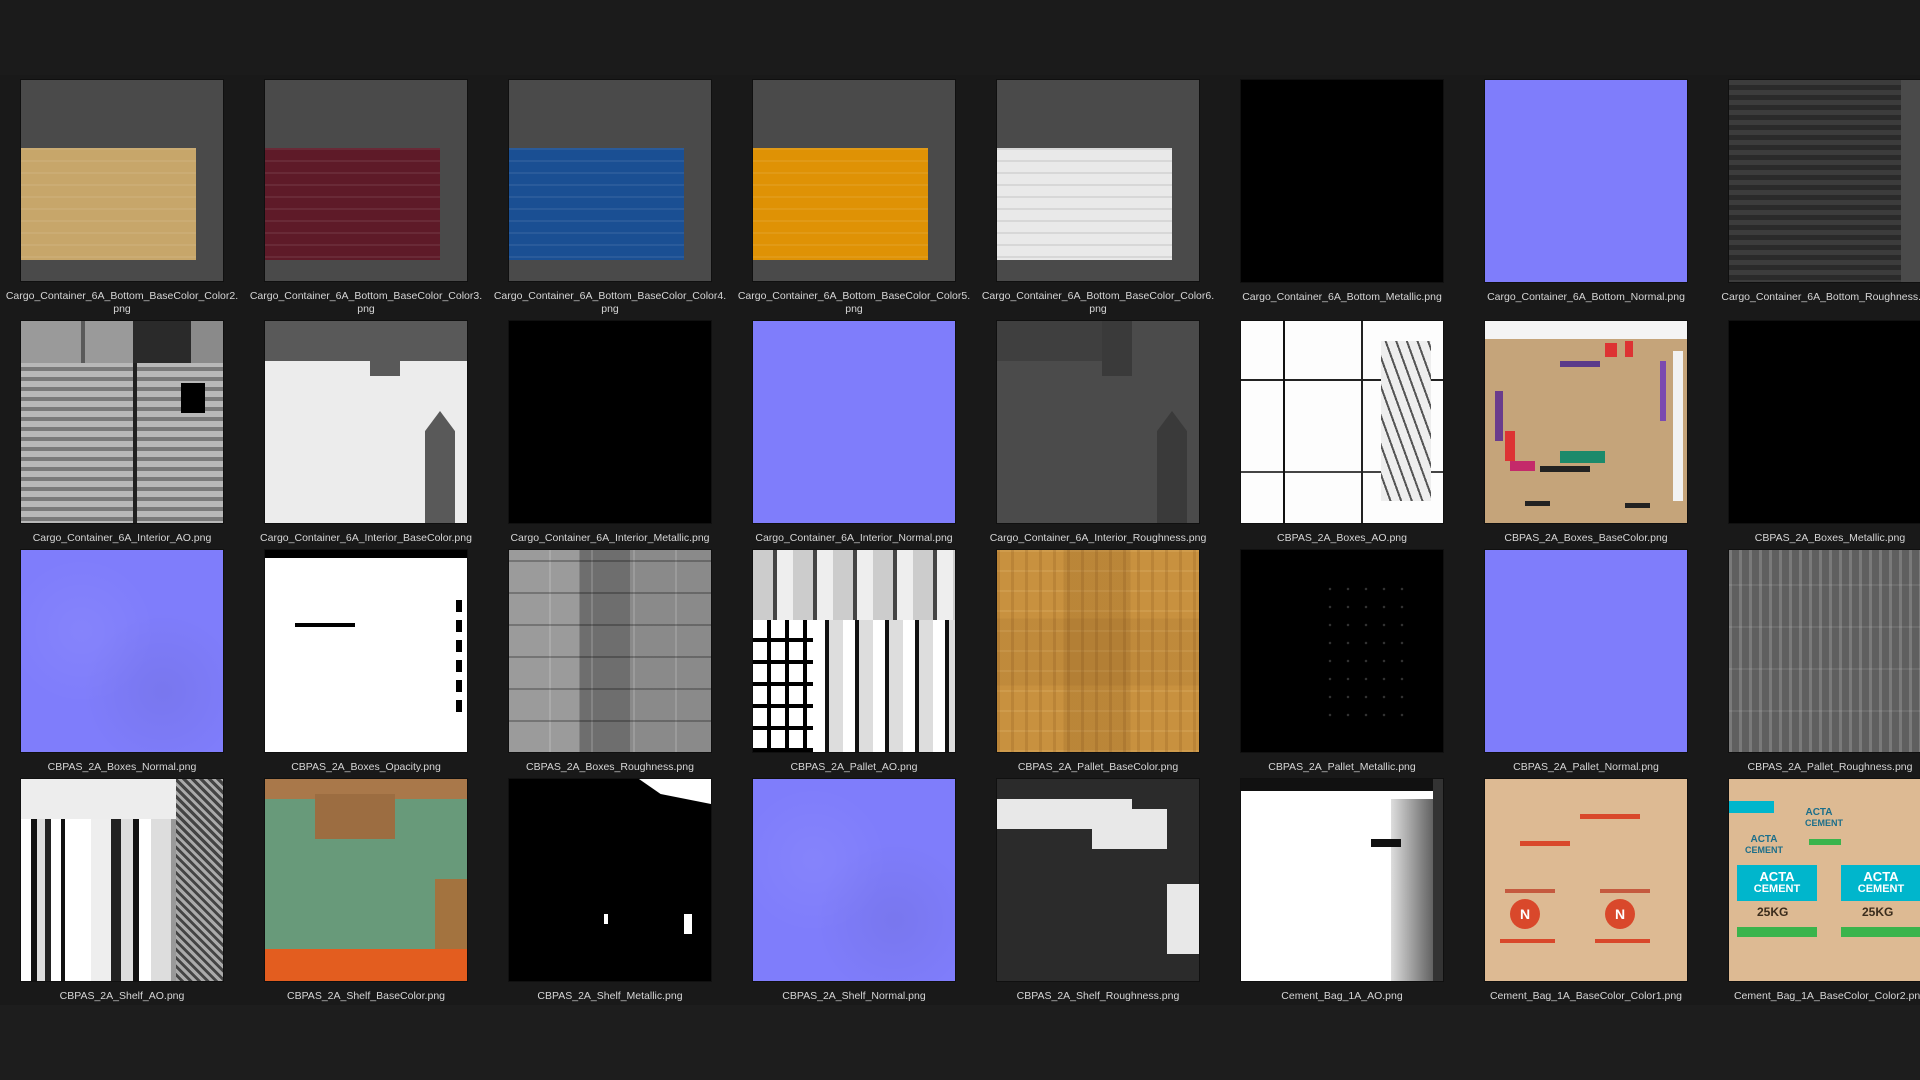 Image resolution: width=1920 pixels, height=1080 pixels. I want to click on file-tile: Cargo_Container_6A_Bottom_Roughness.png, so click(1814, 195).